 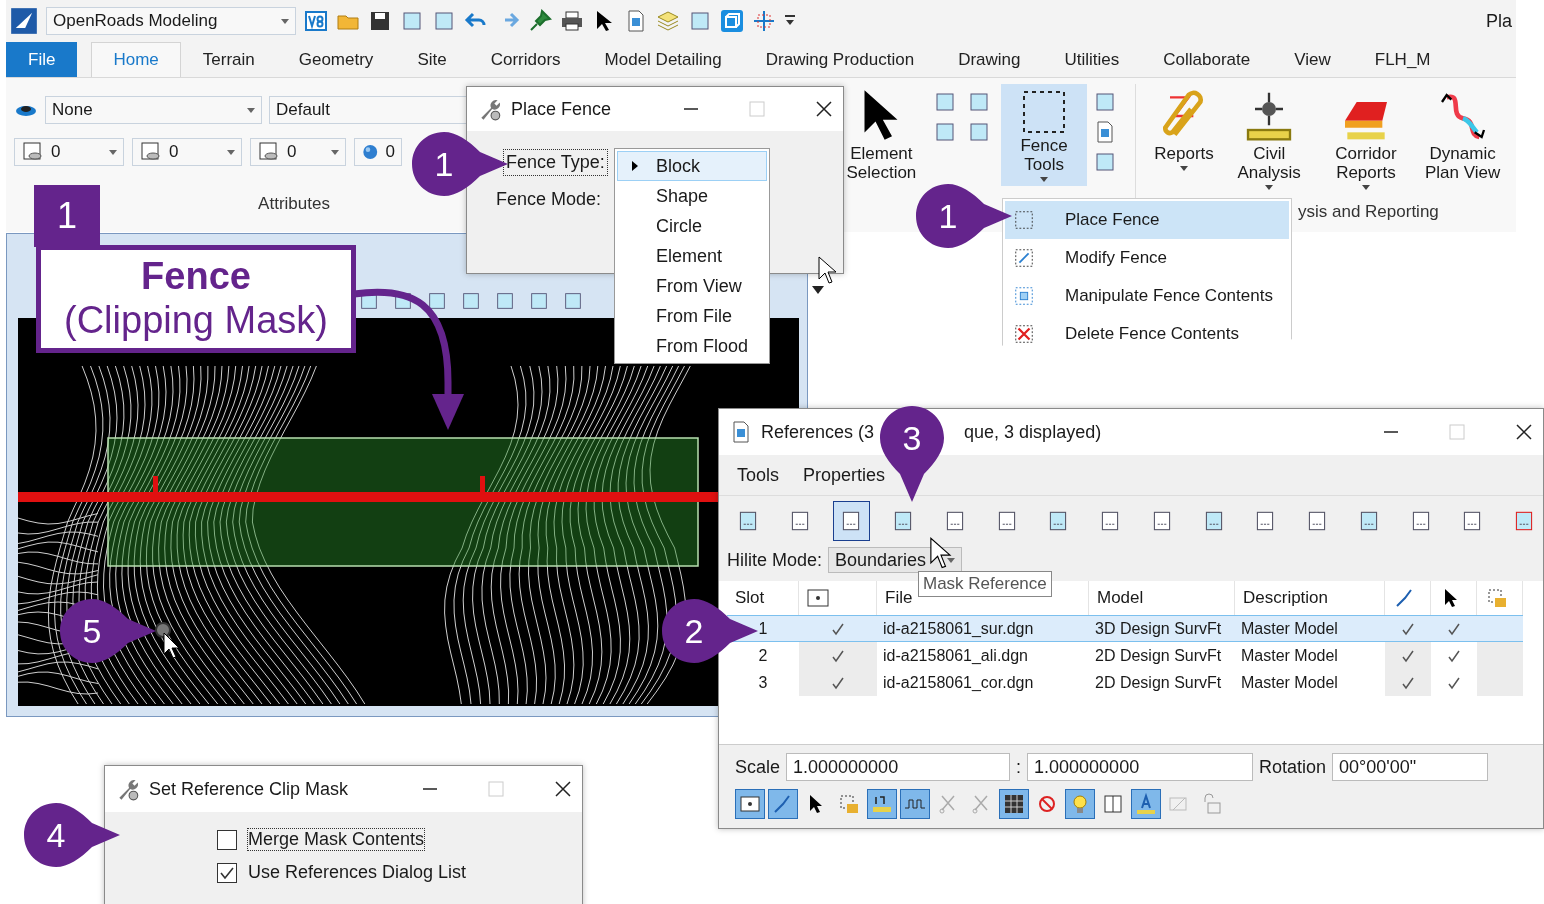 What do you see at coordinates (1312, 59) in the screenshot?
I see `ribbon-tab: View` at bounding box center [1312, 59].